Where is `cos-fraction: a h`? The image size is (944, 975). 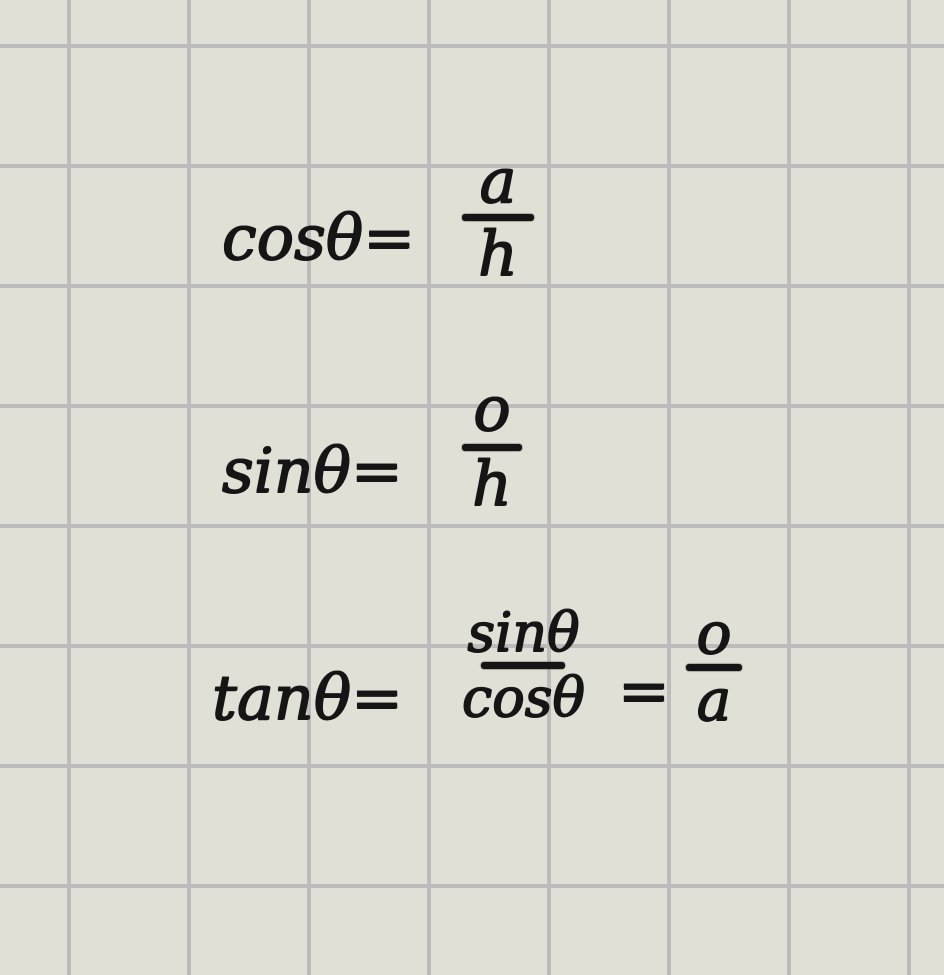 cos-fraction: a h is located at coordinates (498, 217).